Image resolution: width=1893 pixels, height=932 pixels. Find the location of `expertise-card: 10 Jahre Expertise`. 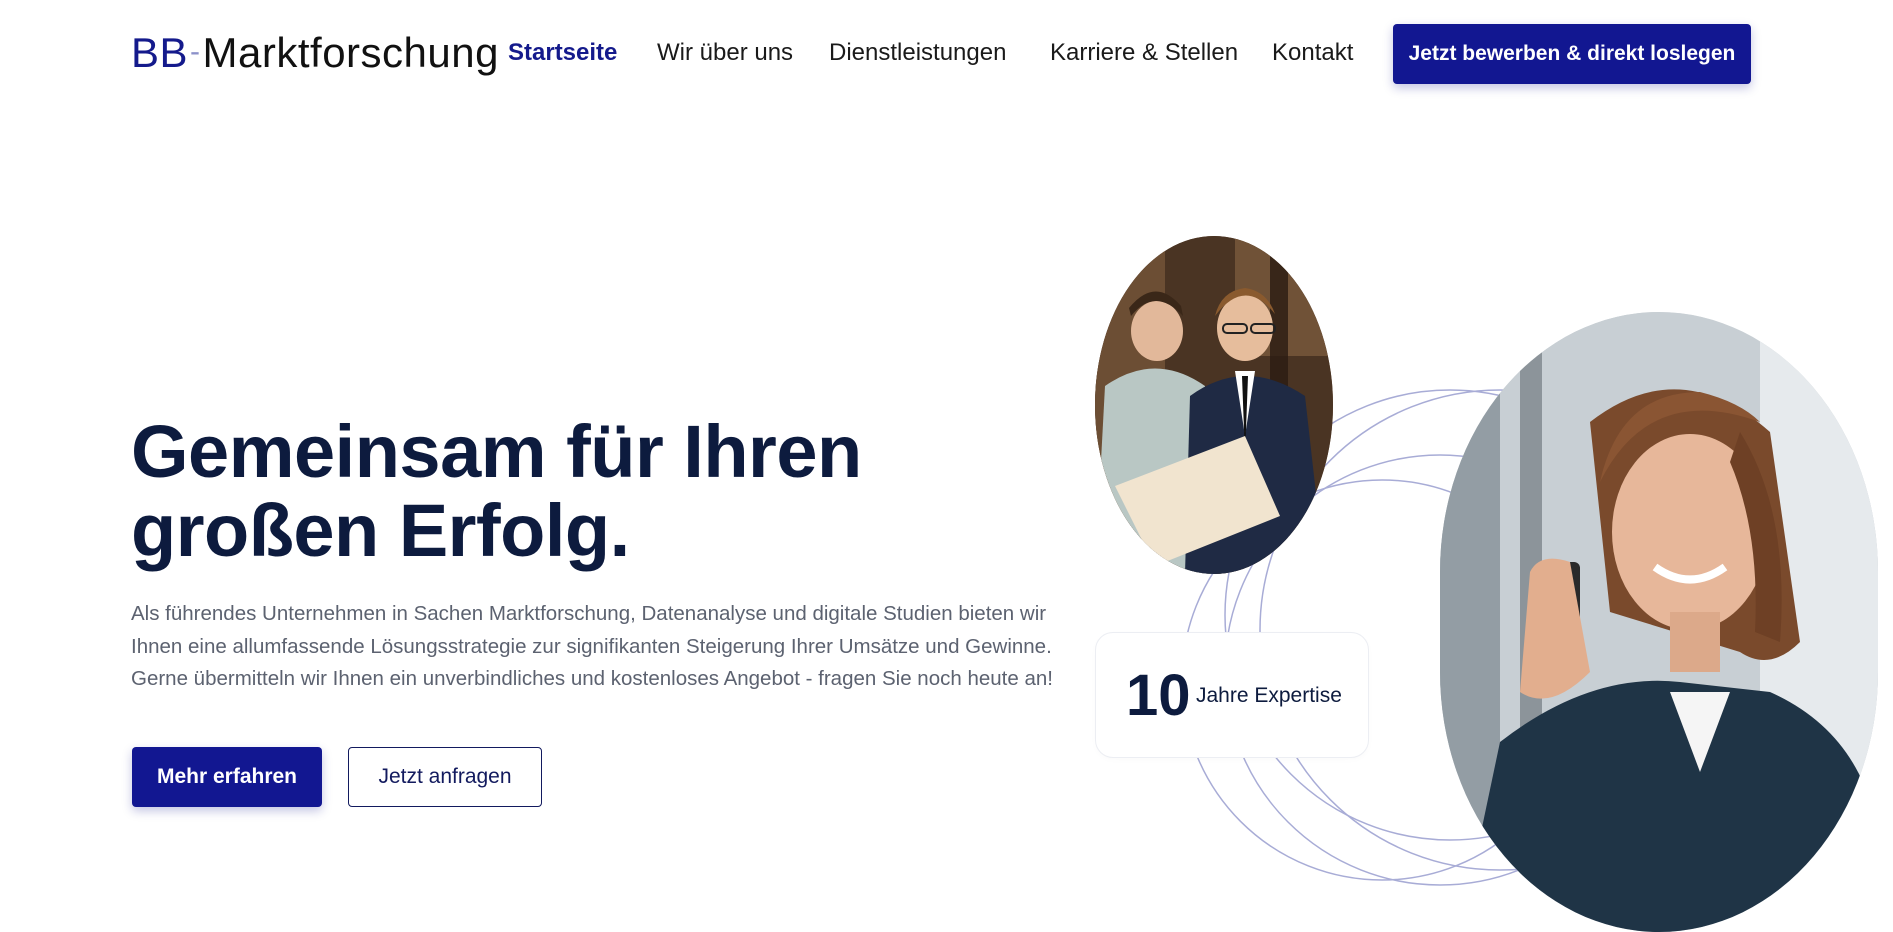

expertise-card: 10 Jahre Expertise is located at coordinates (1232, 695).